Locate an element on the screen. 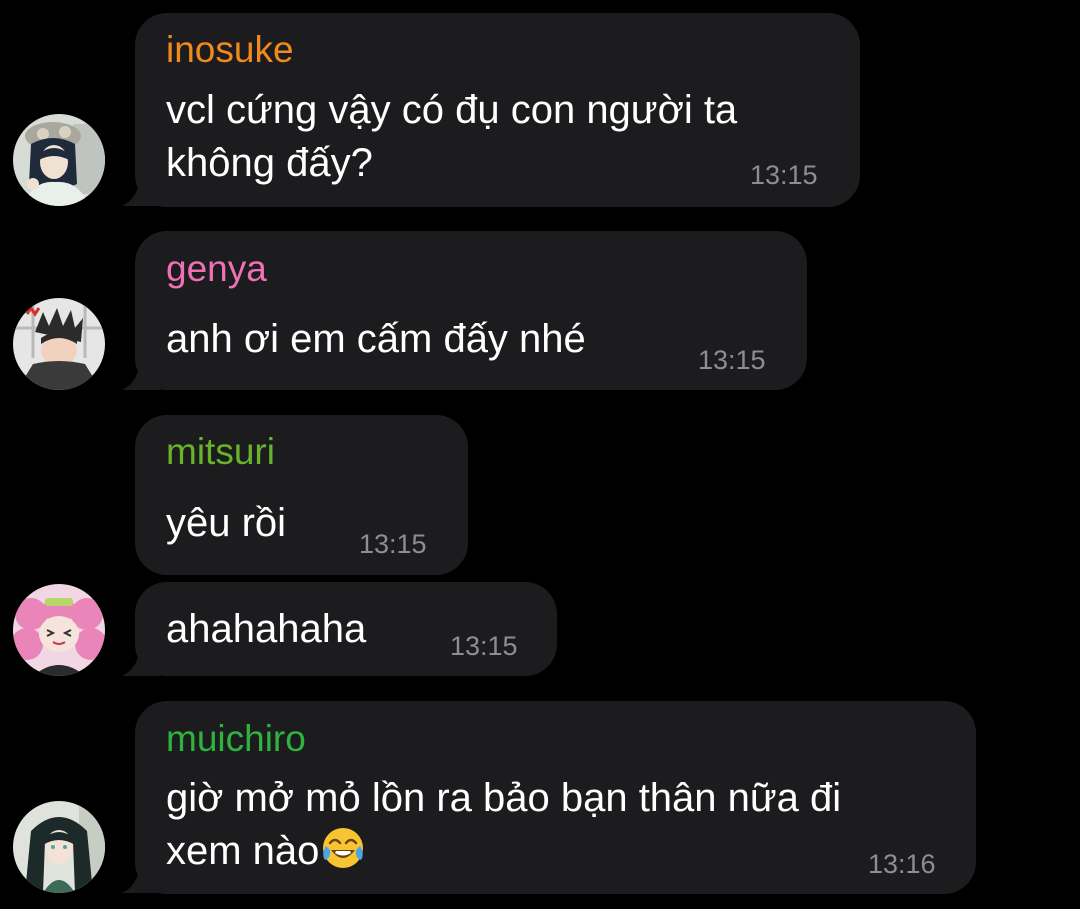 The width and height of the screenshot is (1080, 909). avatar-genya is located at coordinates (59, 344).